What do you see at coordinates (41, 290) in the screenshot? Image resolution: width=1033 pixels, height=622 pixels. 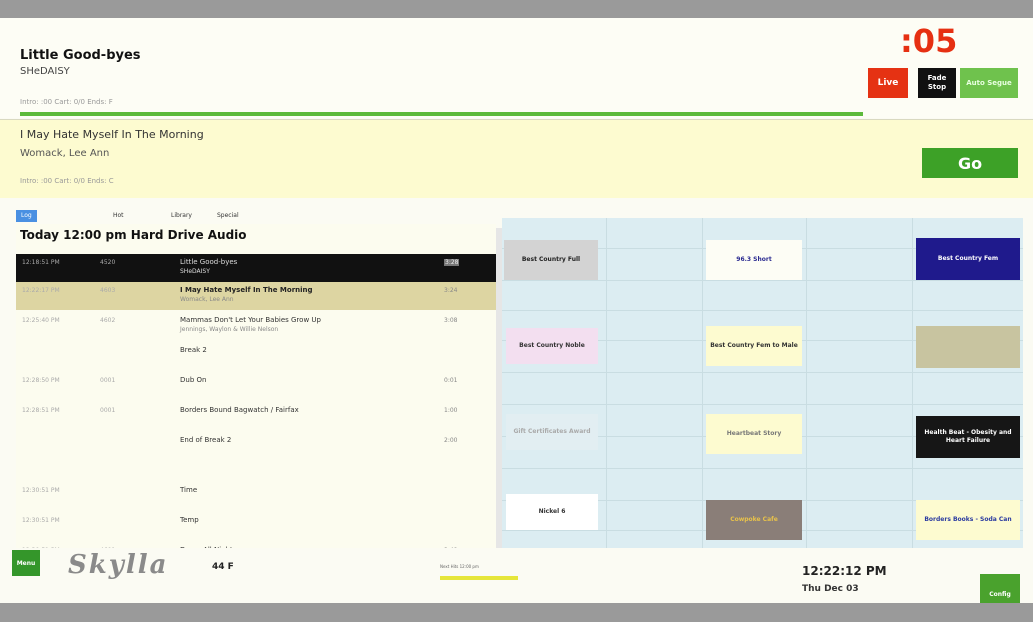 I see `log-time: 12:22:17 PM` at bounding box center [41, 290].